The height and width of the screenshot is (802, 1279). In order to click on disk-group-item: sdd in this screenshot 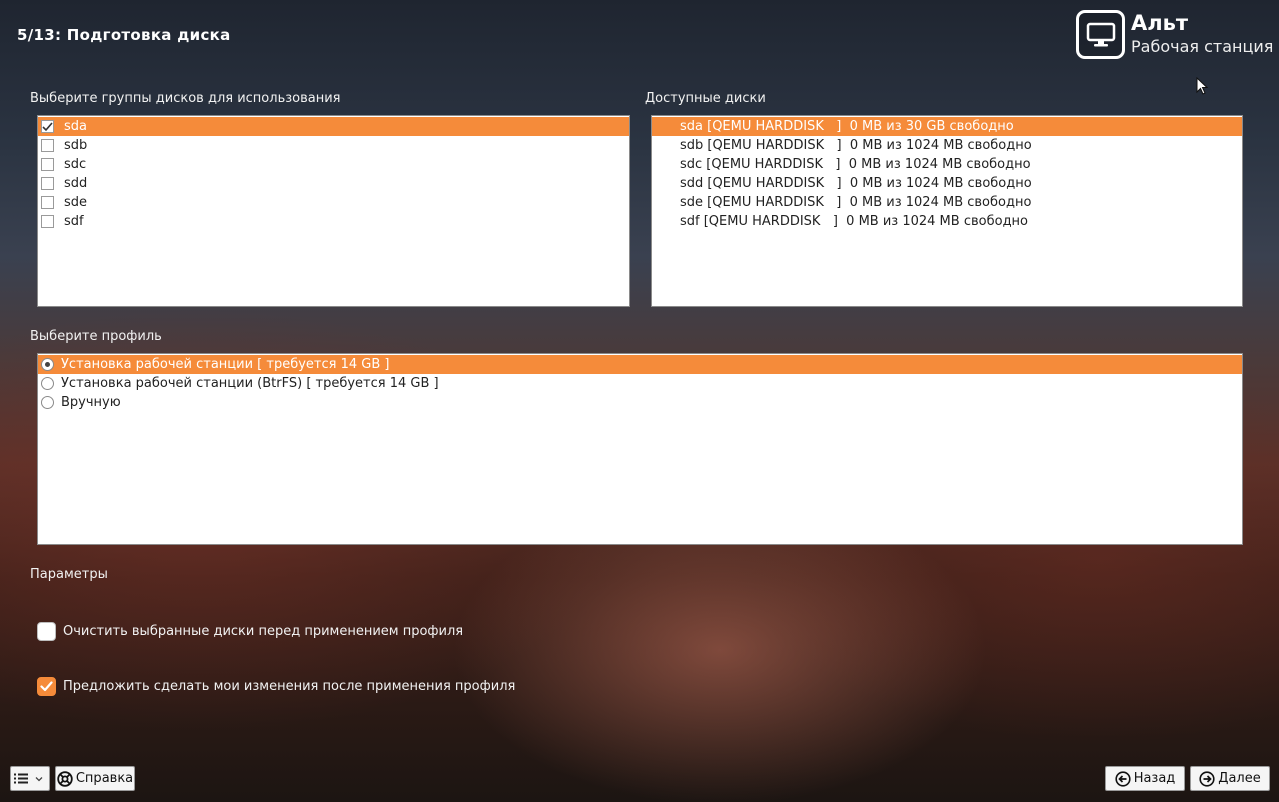, I will do `click(333, 183)`.